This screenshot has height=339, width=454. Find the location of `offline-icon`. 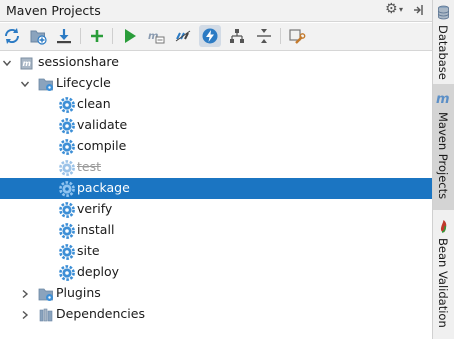

offline-icon is located at coordinates (183, 36).